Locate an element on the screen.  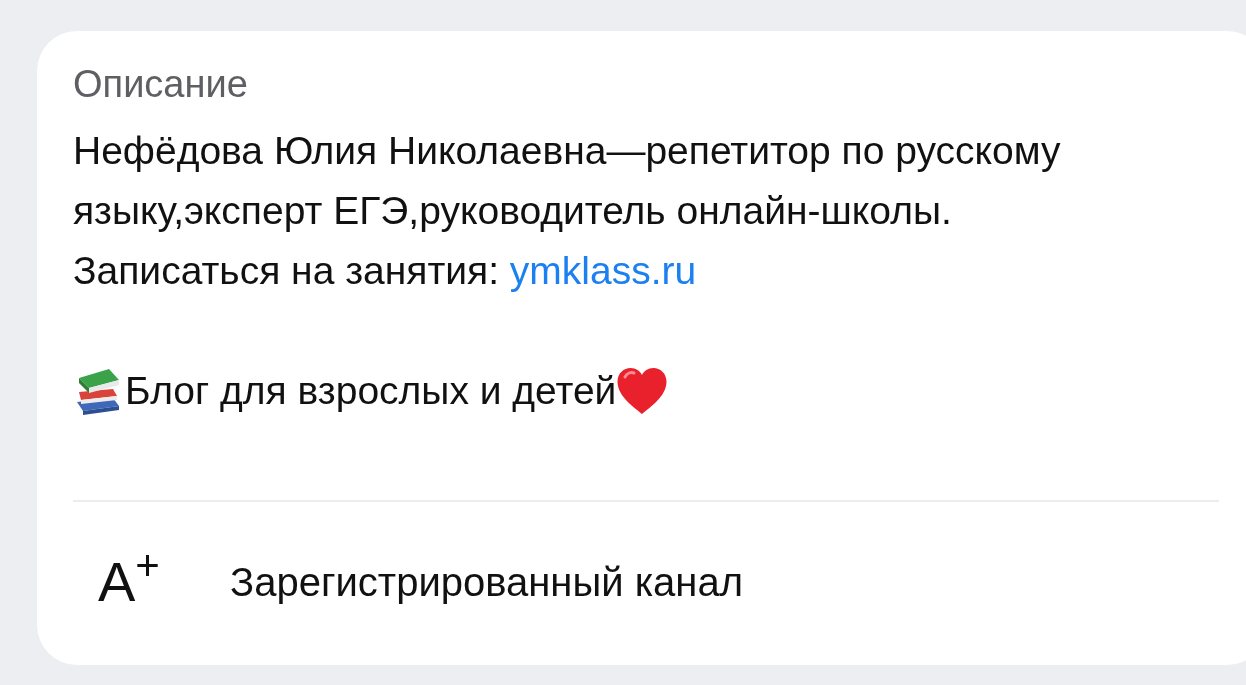
description-text: Нефёдова Юлия Николаевна—репетитор по русскому языку,эксперт ЕГЭ,руководитель онлайн-школы. is located at coordinates (567, 181).